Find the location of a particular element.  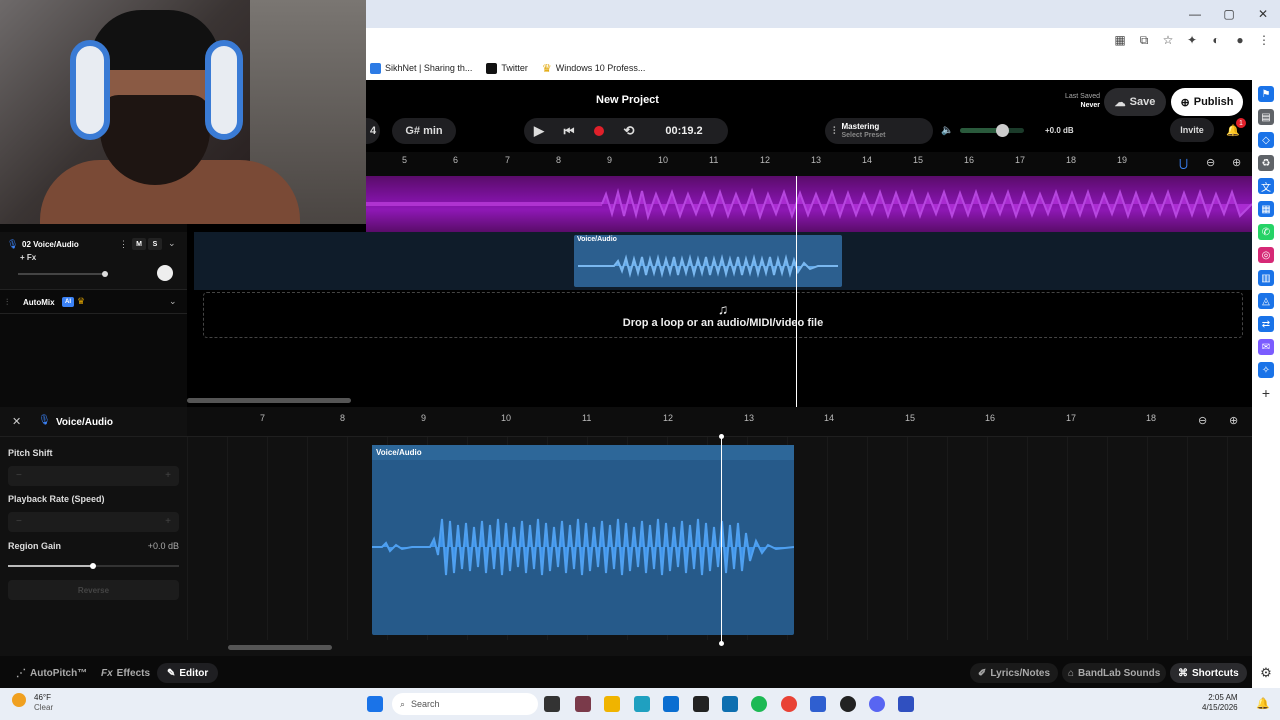

translate-icon: ⇄ is located at coordinates (1266, 324).